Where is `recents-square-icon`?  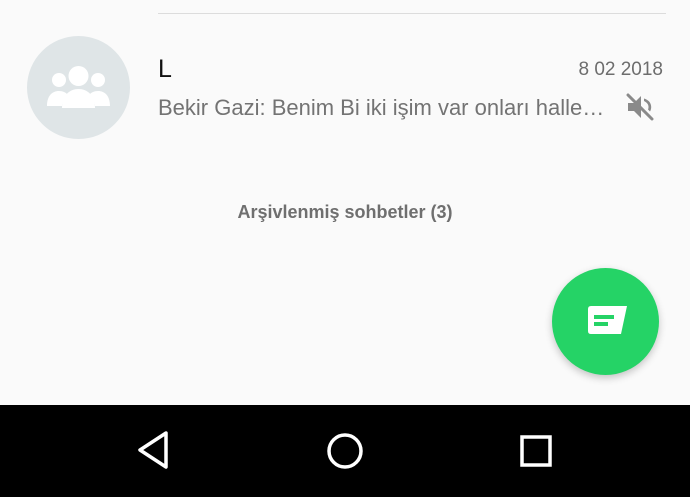 recents-square-icon is located at coordinates (536, 450).